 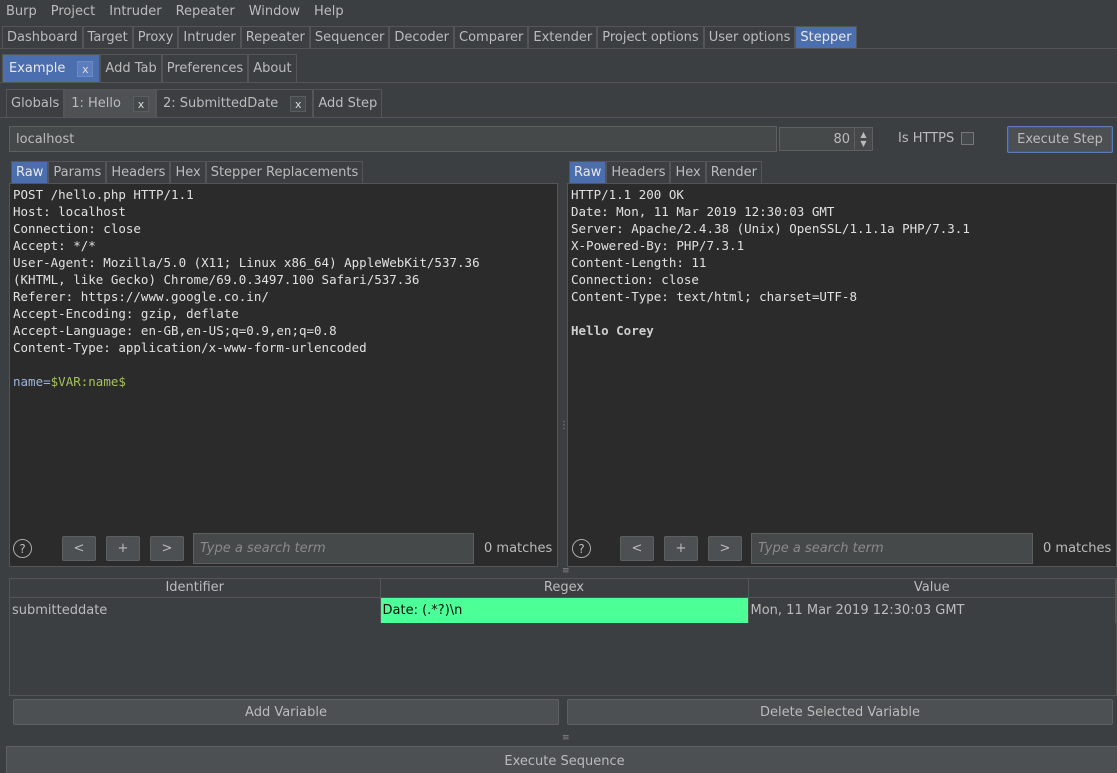 I want to click on tab-about: About, so click(x=272, y=68).